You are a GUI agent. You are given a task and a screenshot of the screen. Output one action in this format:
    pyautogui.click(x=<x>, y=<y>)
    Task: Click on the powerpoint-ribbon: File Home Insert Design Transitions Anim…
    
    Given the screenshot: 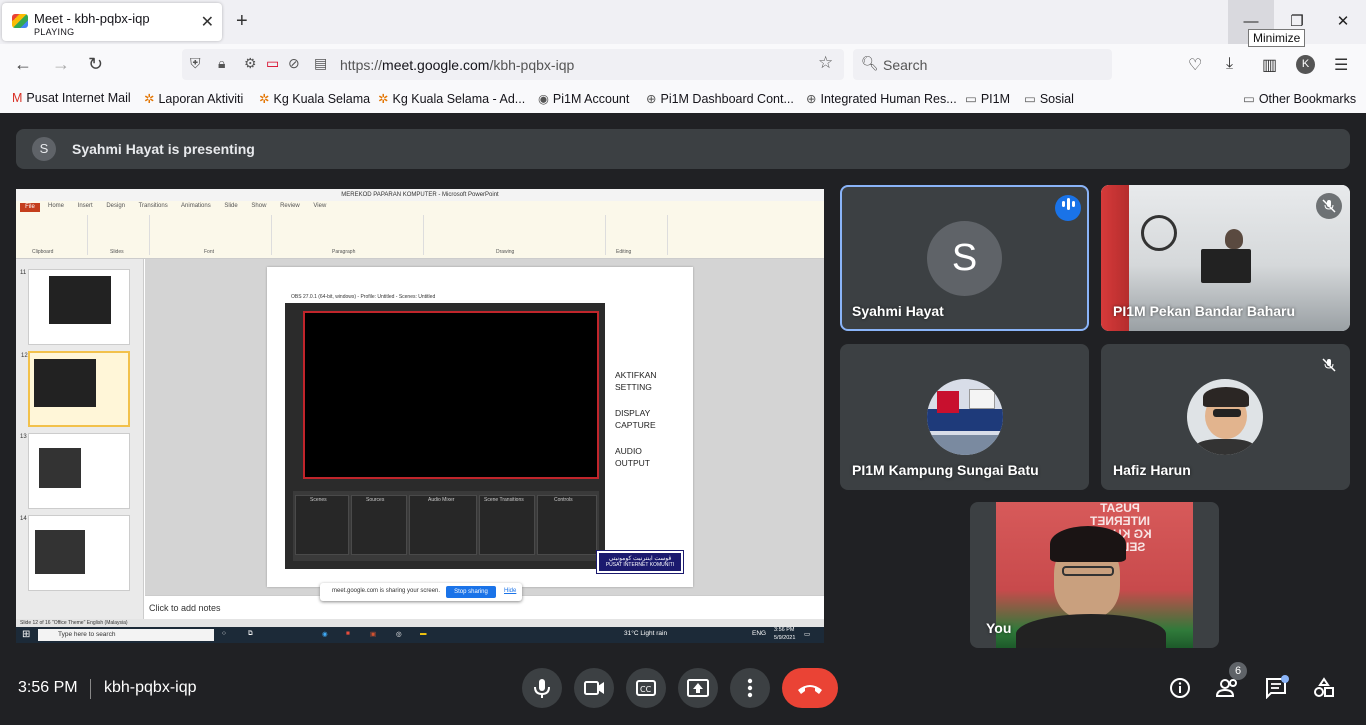 What is the action you would take?
    pyautogui.click(x=420, y=230)
    